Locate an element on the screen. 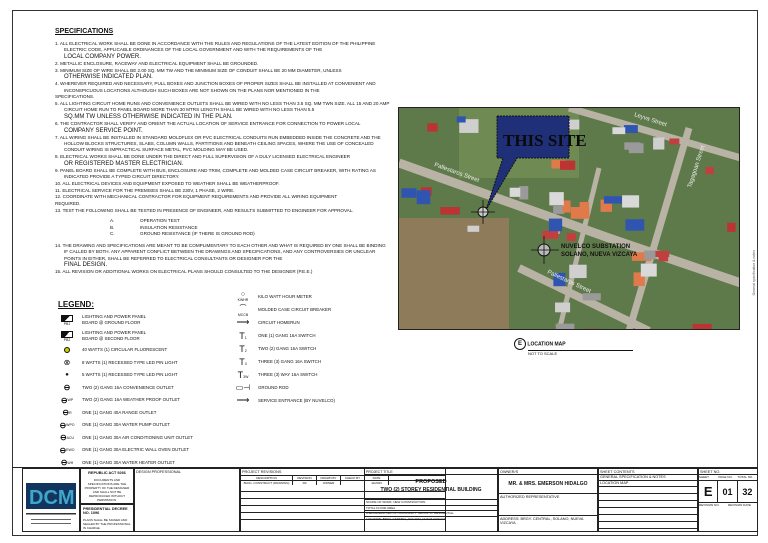 The width and height of the screenshot is (768, 543). breaker-icon: ⌒ is located at coordinates (243, 308).